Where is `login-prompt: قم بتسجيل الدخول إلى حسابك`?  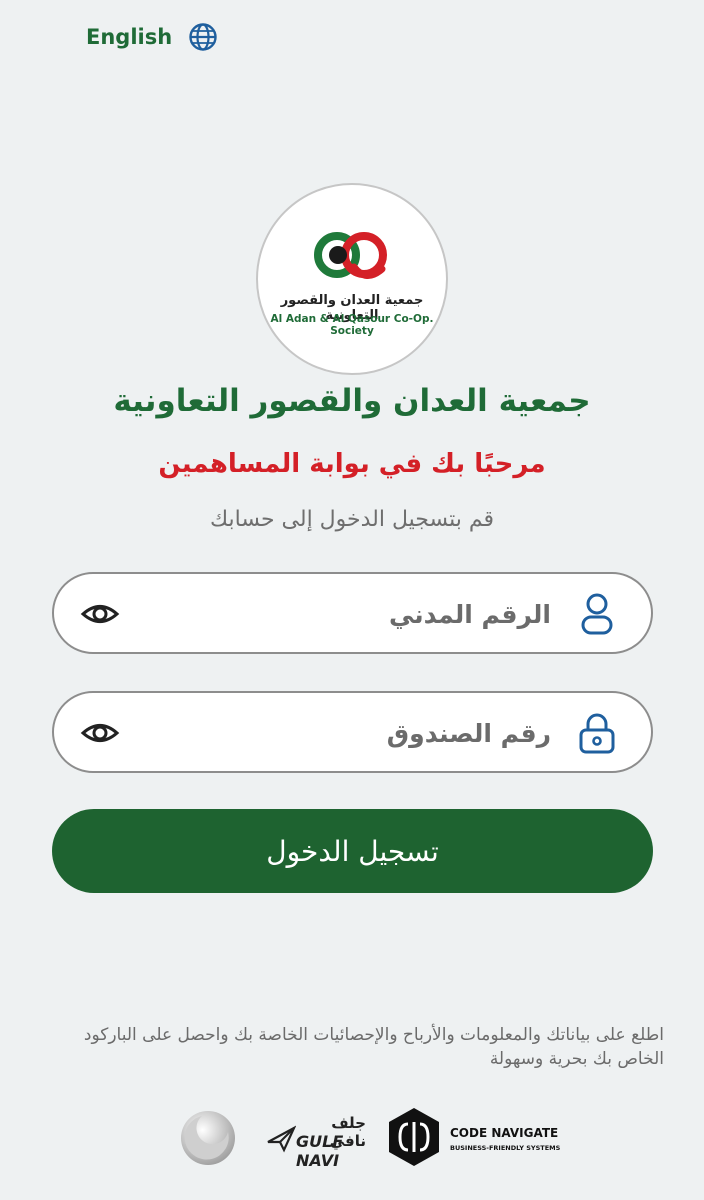 login-prompt: قم بتسجيل الدخول إلى حسابك is located at coordinates (352, 519).